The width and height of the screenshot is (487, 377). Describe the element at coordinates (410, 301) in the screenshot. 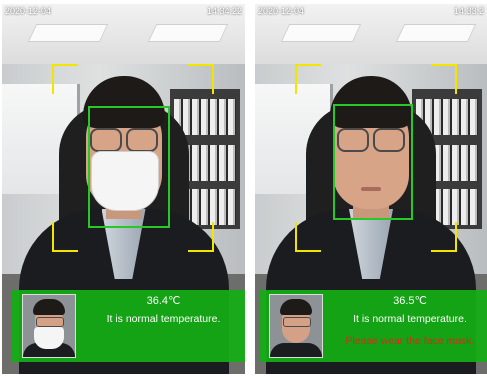

I see `temperature-reading: 36.5℃` at that location.